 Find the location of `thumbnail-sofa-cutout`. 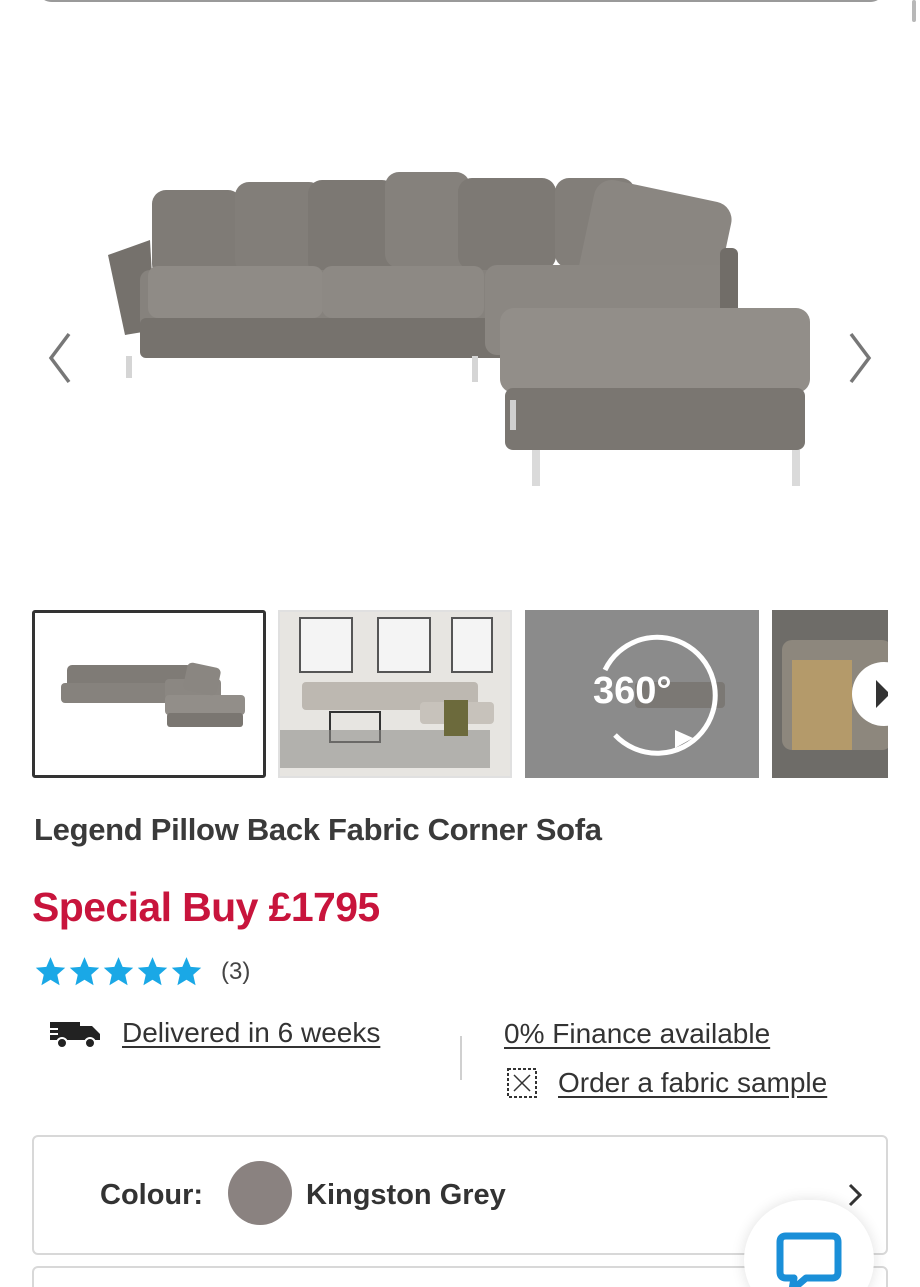

thumbnail-sofa-cutout is located at coordinates (149, 694).